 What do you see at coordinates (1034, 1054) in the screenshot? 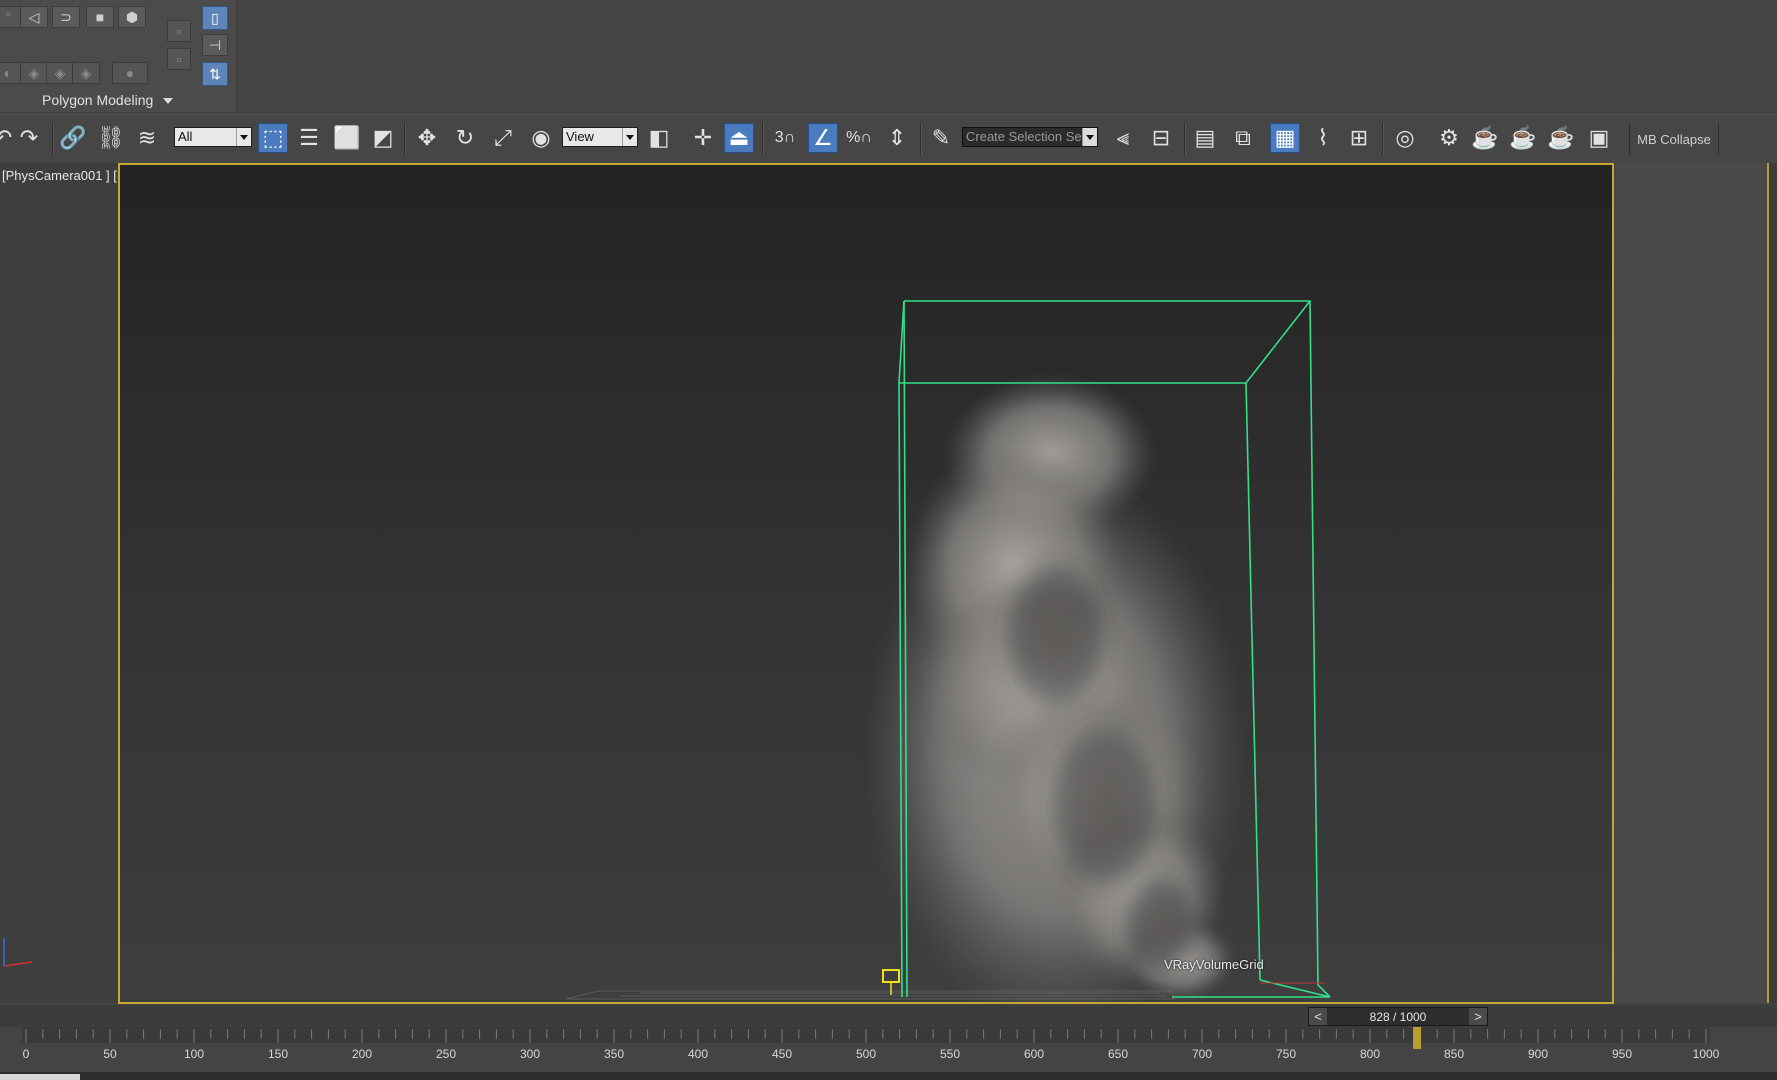
I see `timeline-tick-label: 600` at bounding box center [1034, 1054].